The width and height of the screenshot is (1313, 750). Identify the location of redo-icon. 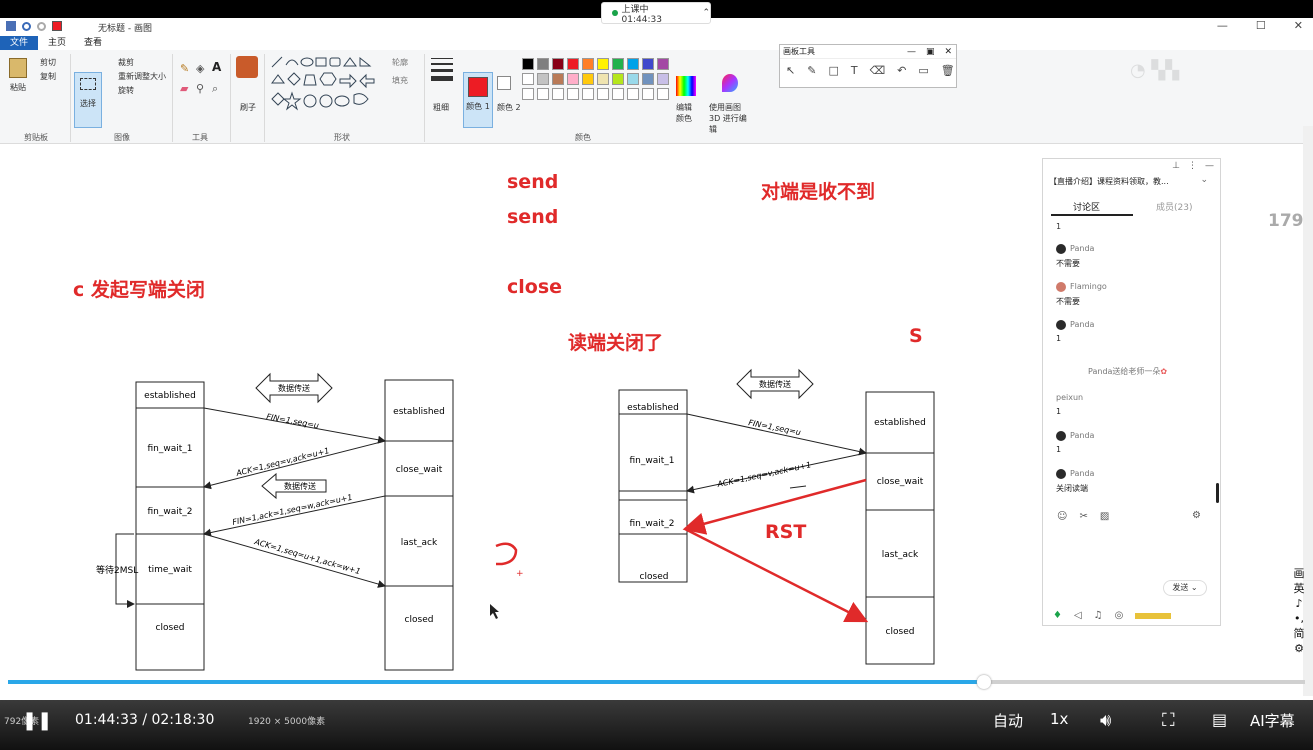
(41, 26).